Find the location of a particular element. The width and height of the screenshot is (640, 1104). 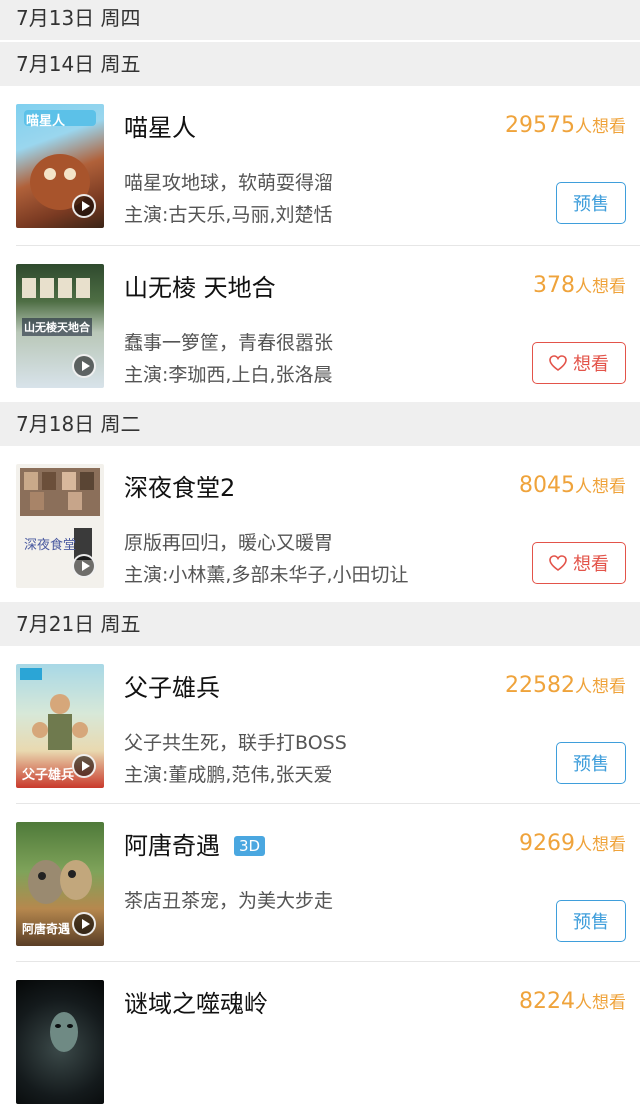

3d-badge: 3D is located at coordinates (250, 846).